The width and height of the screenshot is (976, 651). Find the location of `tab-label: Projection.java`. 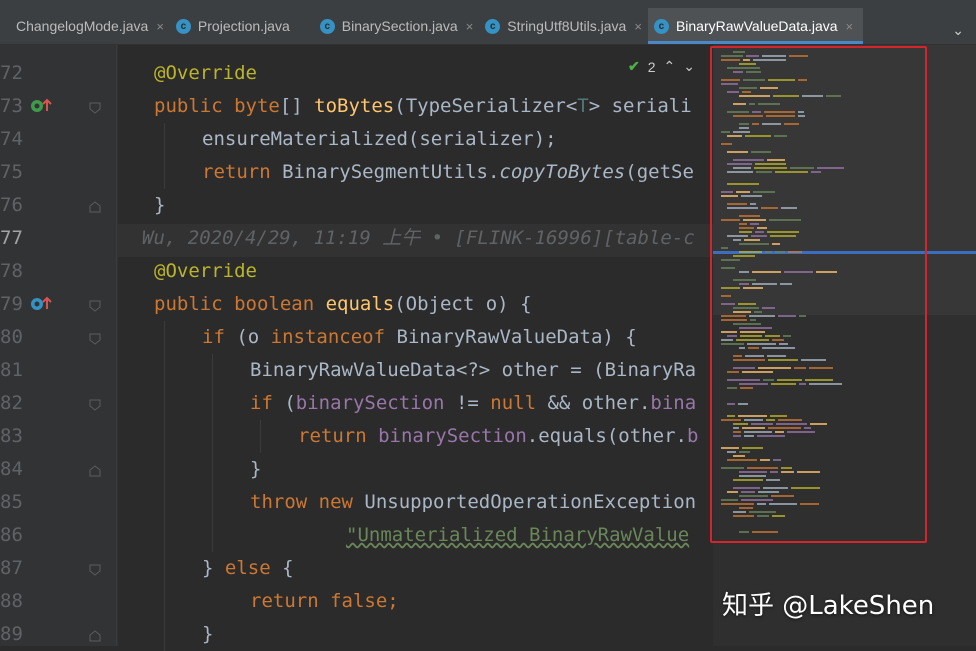

tab-label: Projection.java is located at coordinates (243, 26).